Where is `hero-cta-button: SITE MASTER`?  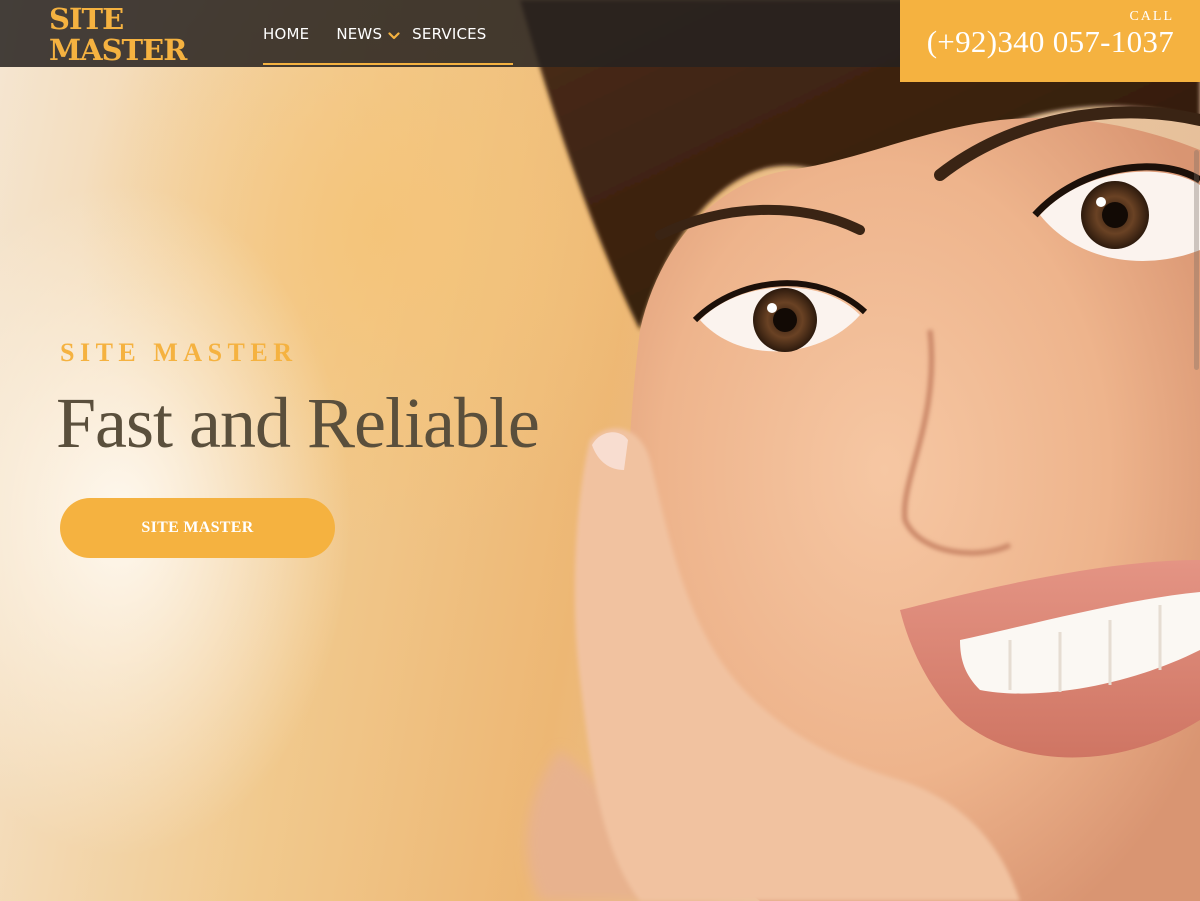
hero-cta-button: SITE MASTER is located at coordinates (197, 528).